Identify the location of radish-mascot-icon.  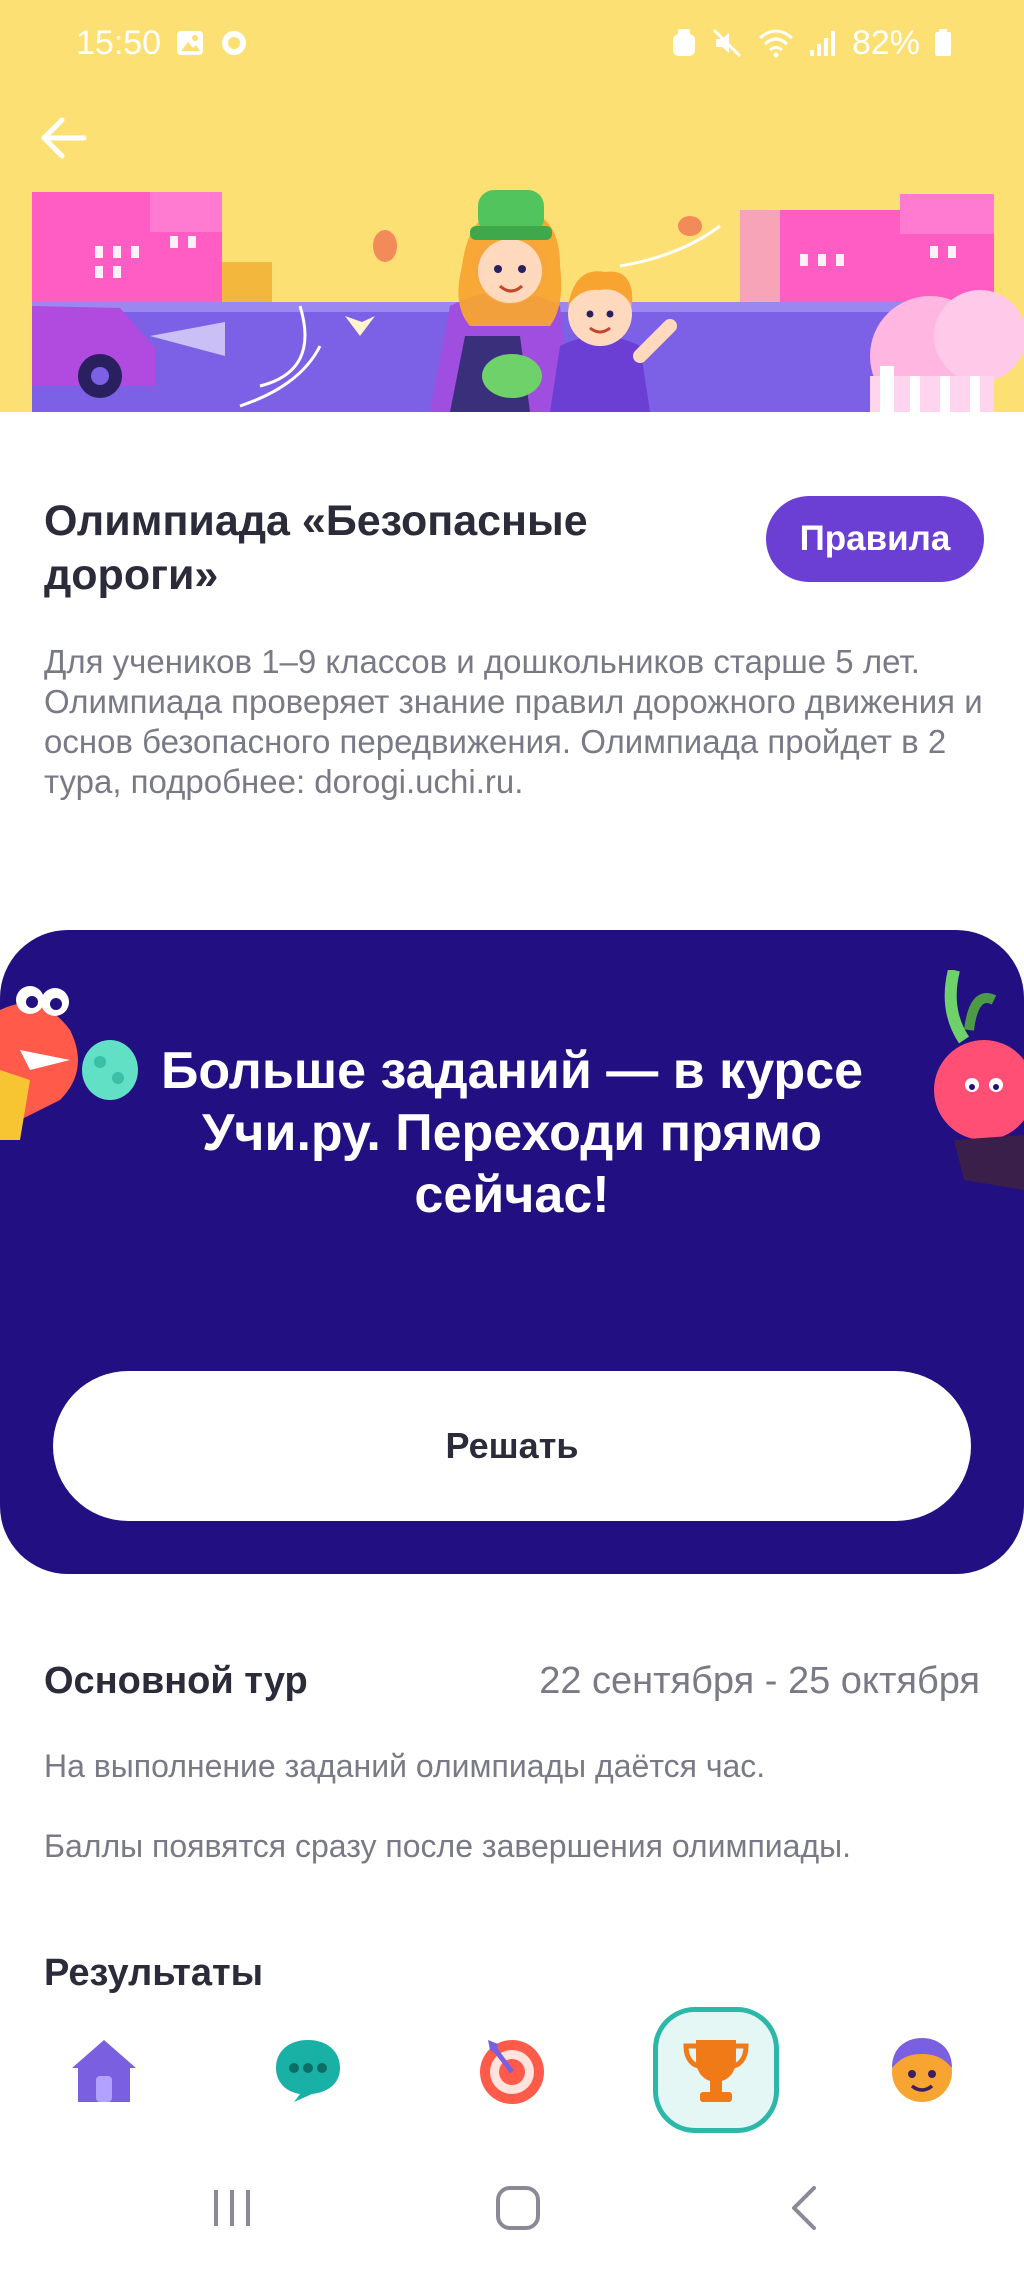
(979, 1080).